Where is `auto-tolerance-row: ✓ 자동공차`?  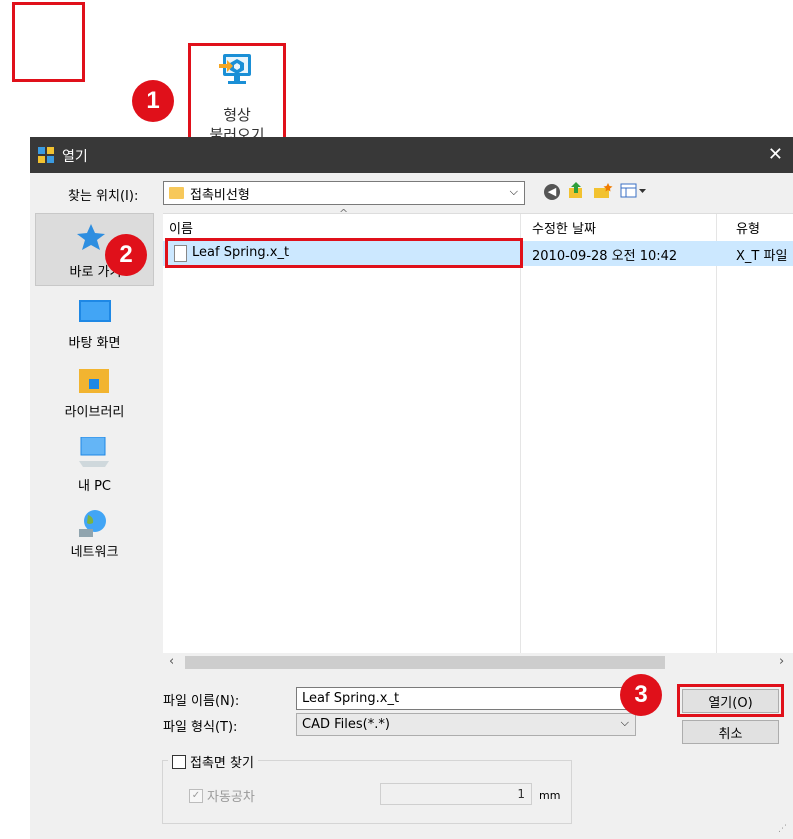 auto-tolerance-row: ✓ 자동공차 is located at coordinates (222, 795).